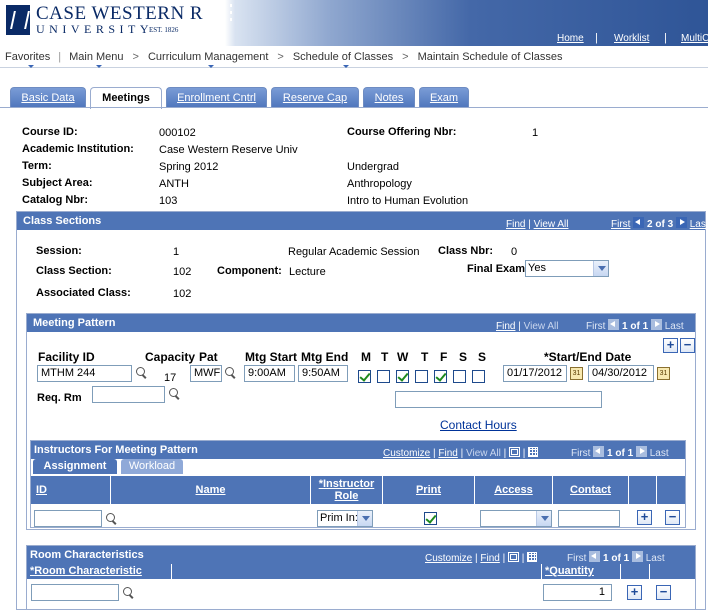 Image resolution: width=708 pixels, height=610 pixels. What do you see at coordinates (83, 293) in the screenshot?
I see `associated-class-label: Associated Class:` at bounding box center [83, 293].